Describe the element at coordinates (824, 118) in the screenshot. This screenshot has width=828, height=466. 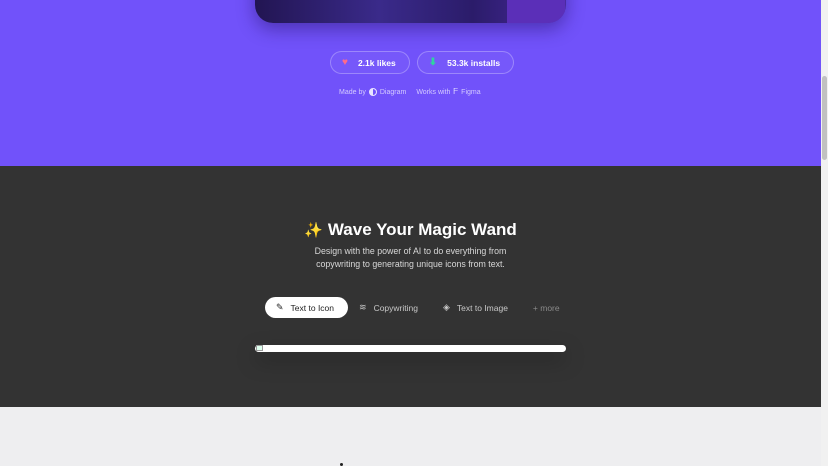
I see `scrollbar-thumb` at that location.